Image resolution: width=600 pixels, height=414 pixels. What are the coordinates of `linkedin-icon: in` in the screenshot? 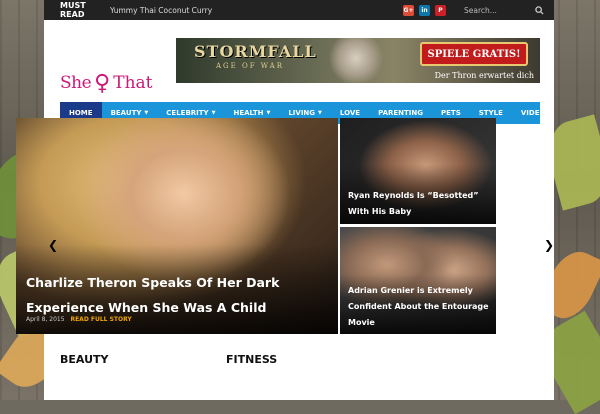 It's located at (424, 10).